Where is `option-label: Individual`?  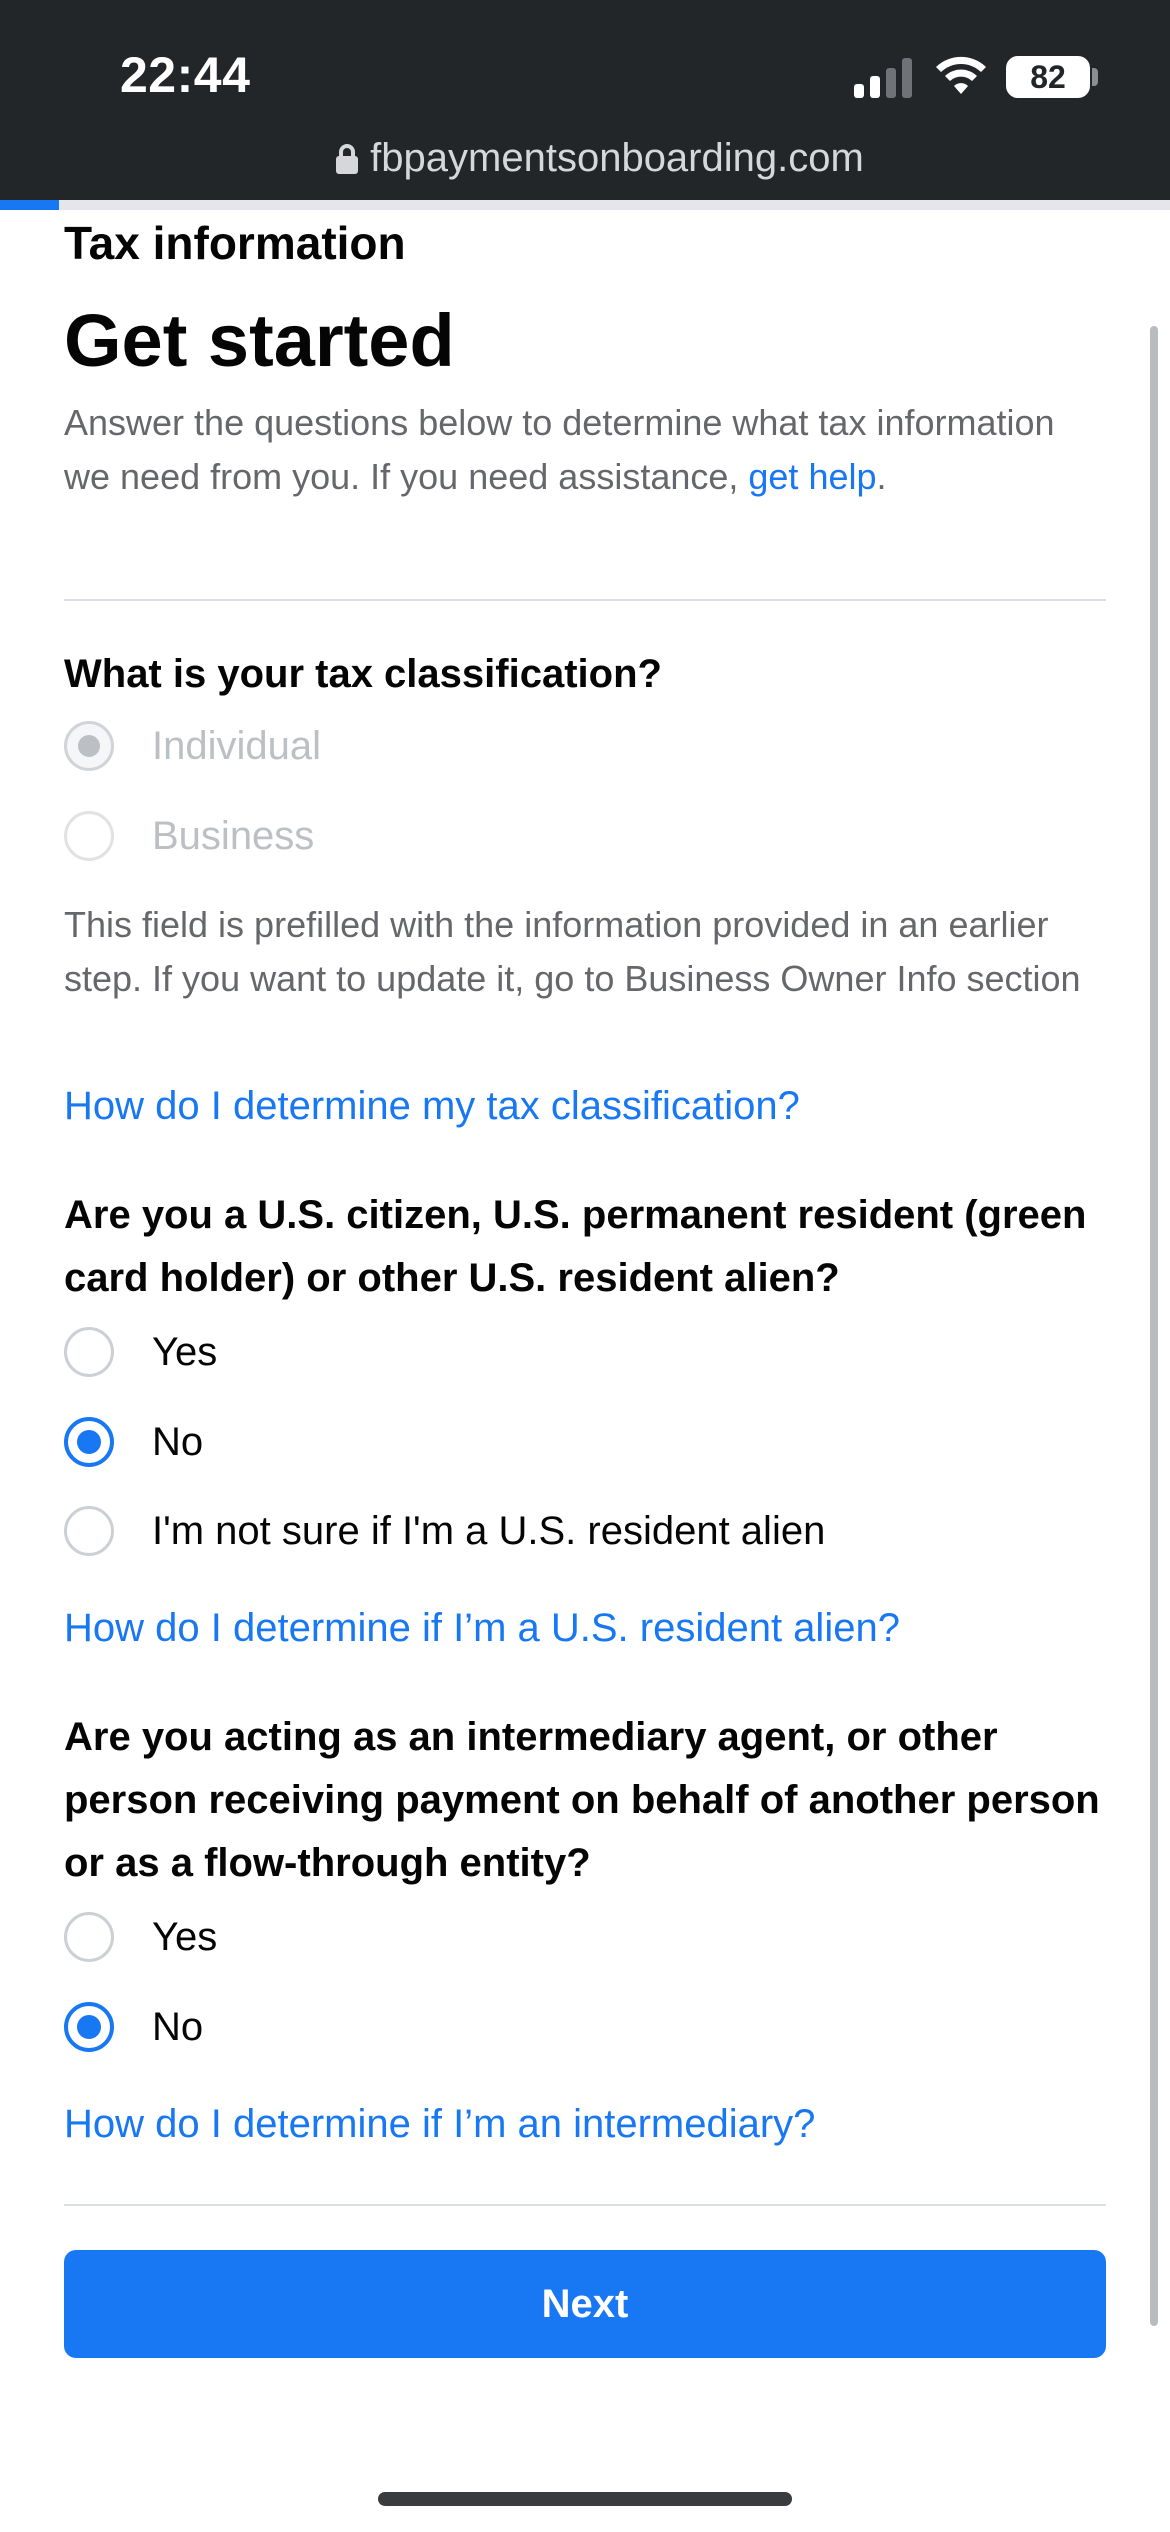 option-label: Individual is located at coordinates (237, 745).